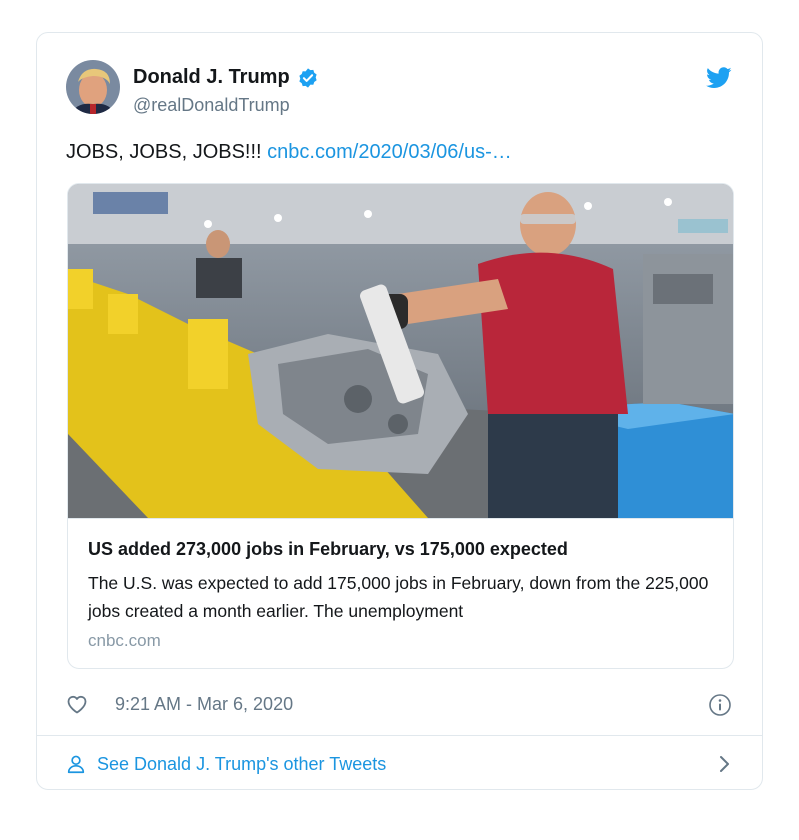 The width and height of the screenshot is (799, 840). Describe the element at coordinates (211, 77) in the screenshot. I see `author-name: Donald J. Trump` at that location.